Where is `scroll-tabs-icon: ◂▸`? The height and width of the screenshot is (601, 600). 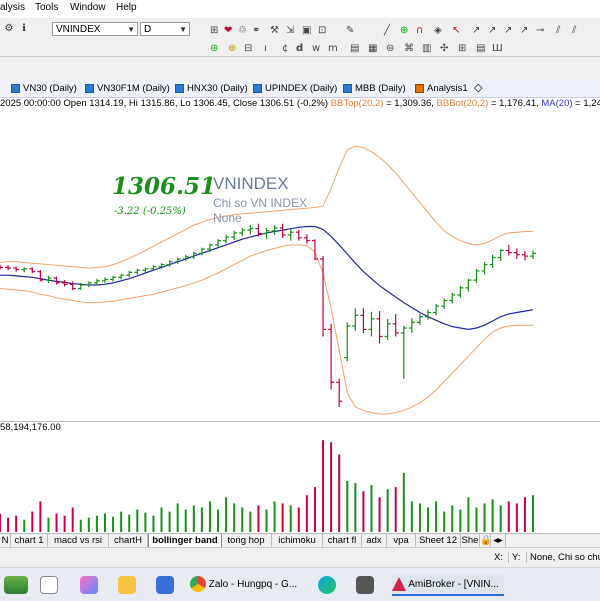
scroll-tabs-icon: ◂▸ is located at coordinates (498, 540).